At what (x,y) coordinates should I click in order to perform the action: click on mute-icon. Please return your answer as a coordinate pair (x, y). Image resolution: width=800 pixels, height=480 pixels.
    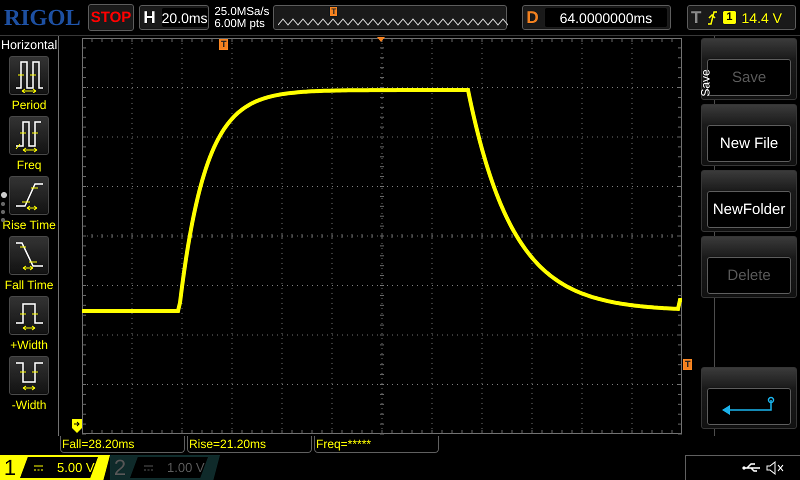
    Looking at the image, I should click on (776, 468).